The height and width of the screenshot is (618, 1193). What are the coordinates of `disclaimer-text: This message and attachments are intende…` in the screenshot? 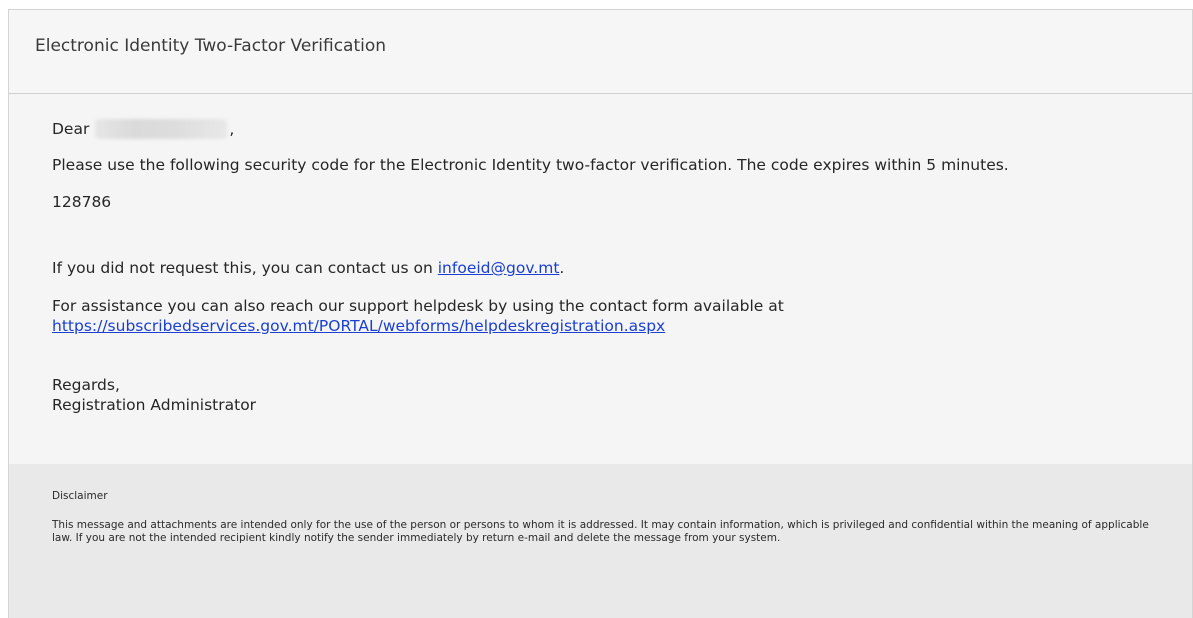 It's located at (600, 531).